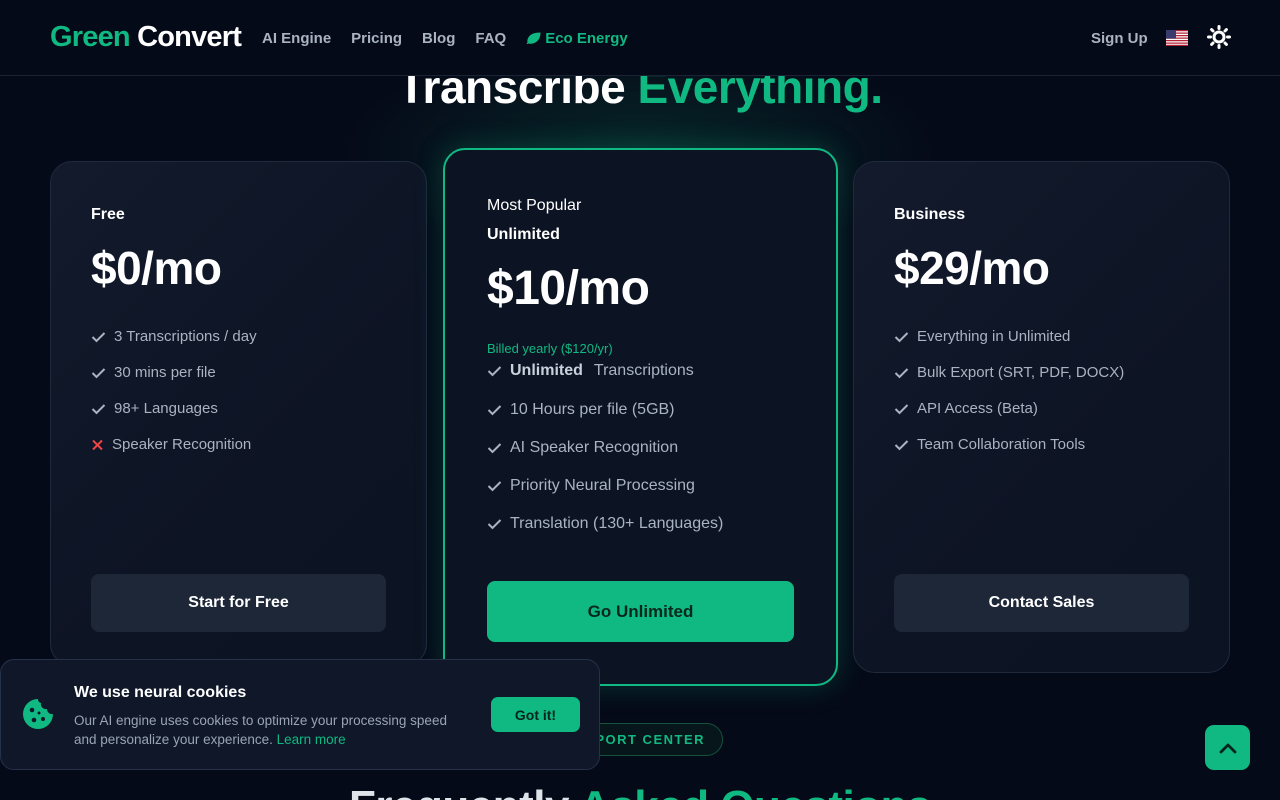 This screenshot has width=1280, height=800. I want to click on most-popular-label: Most Popular, so click(534, 205).